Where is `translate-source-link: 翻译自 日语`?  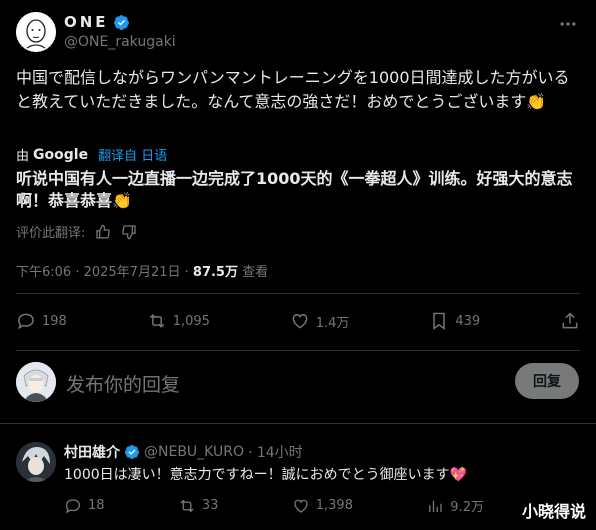 translate-source-link: 翻译自 日语 is located at coordinates (132, 154).